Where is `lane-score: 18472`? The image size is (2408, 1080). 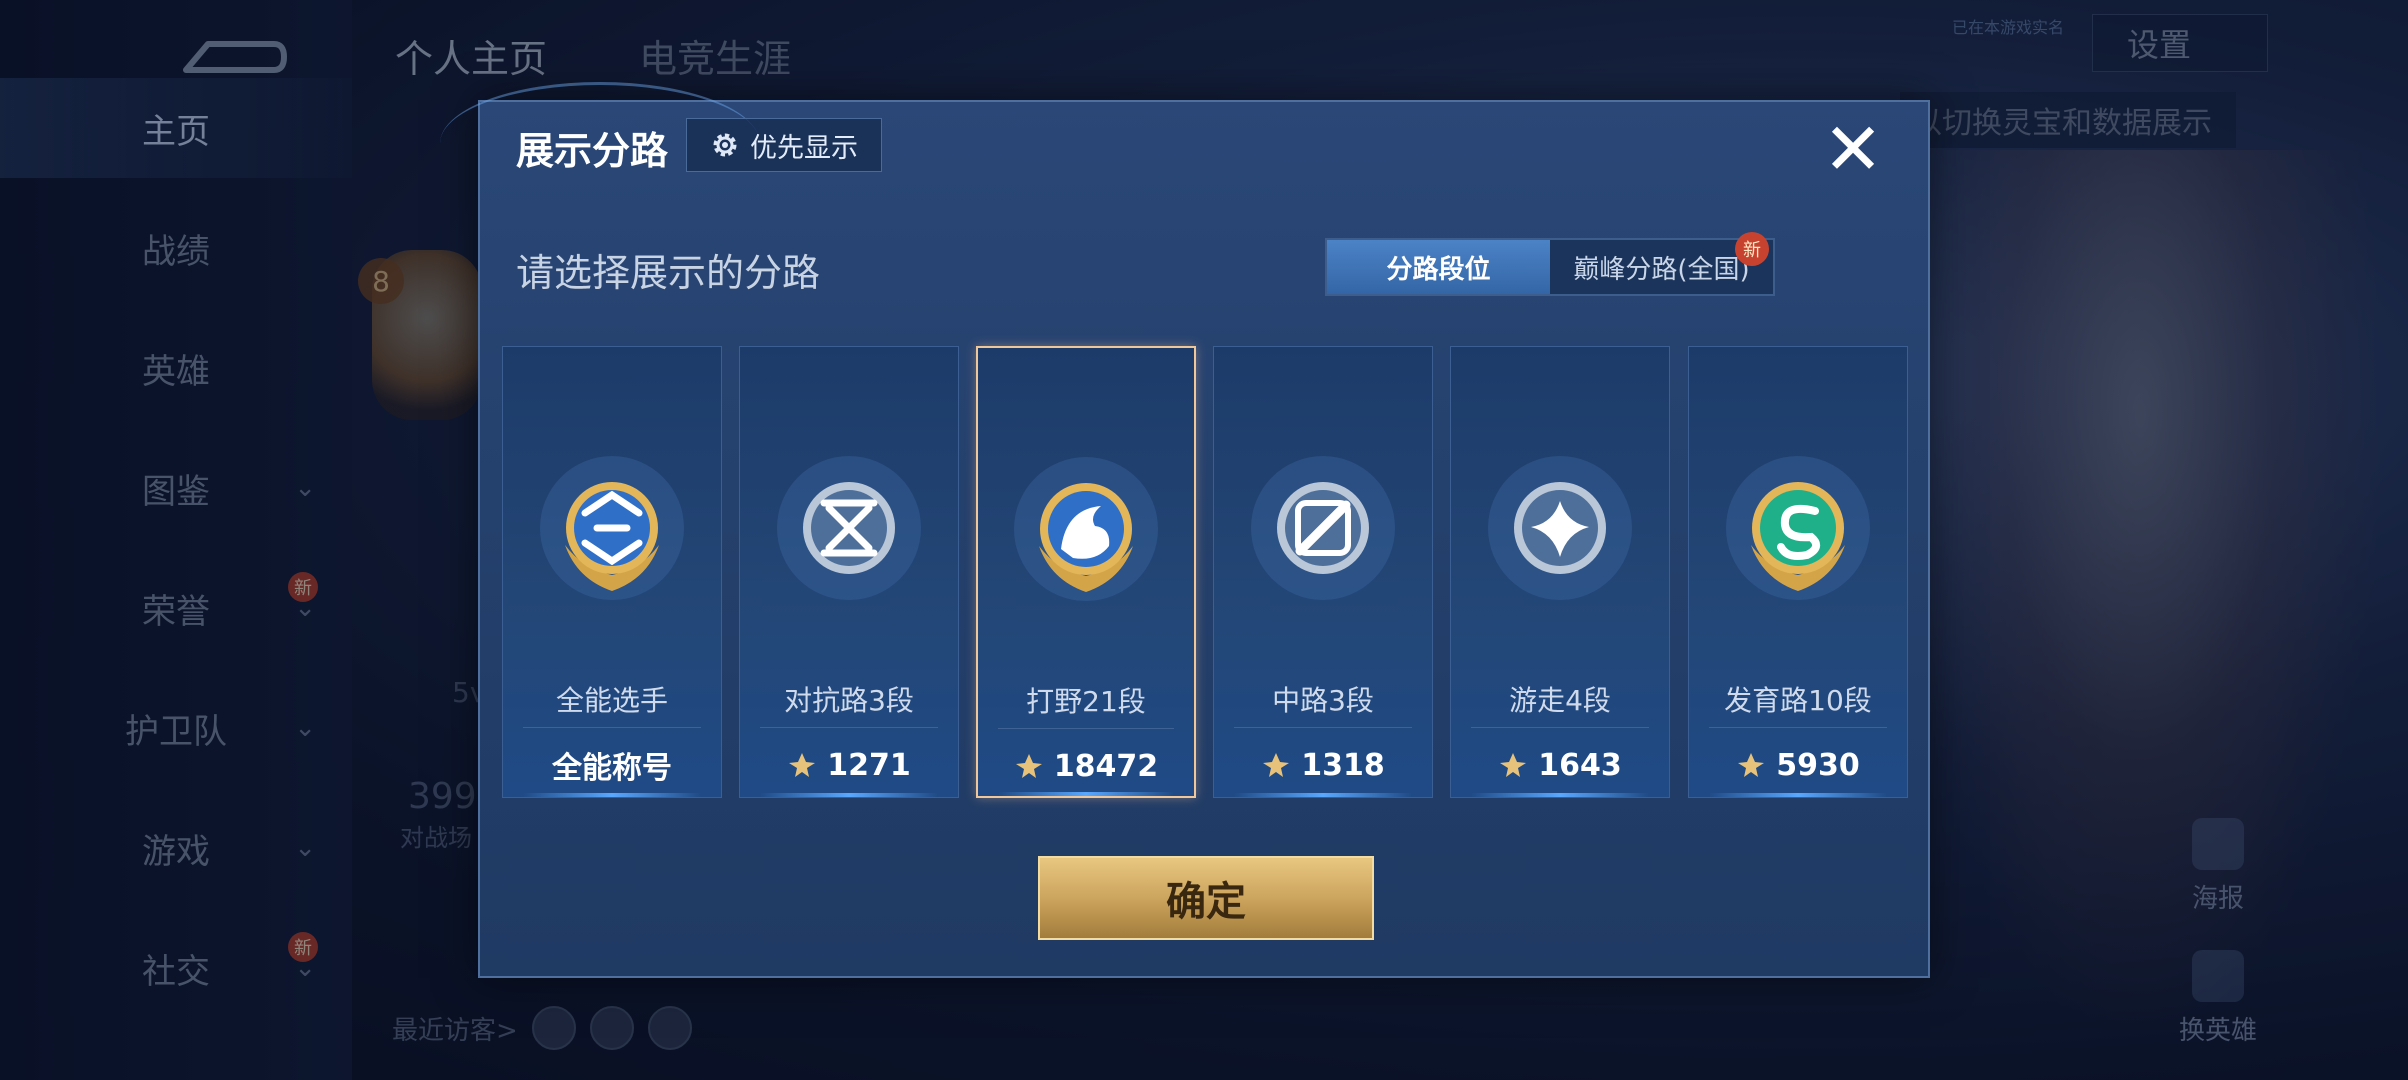 lane-score: 18472 is located at coordinates (1086, 766).